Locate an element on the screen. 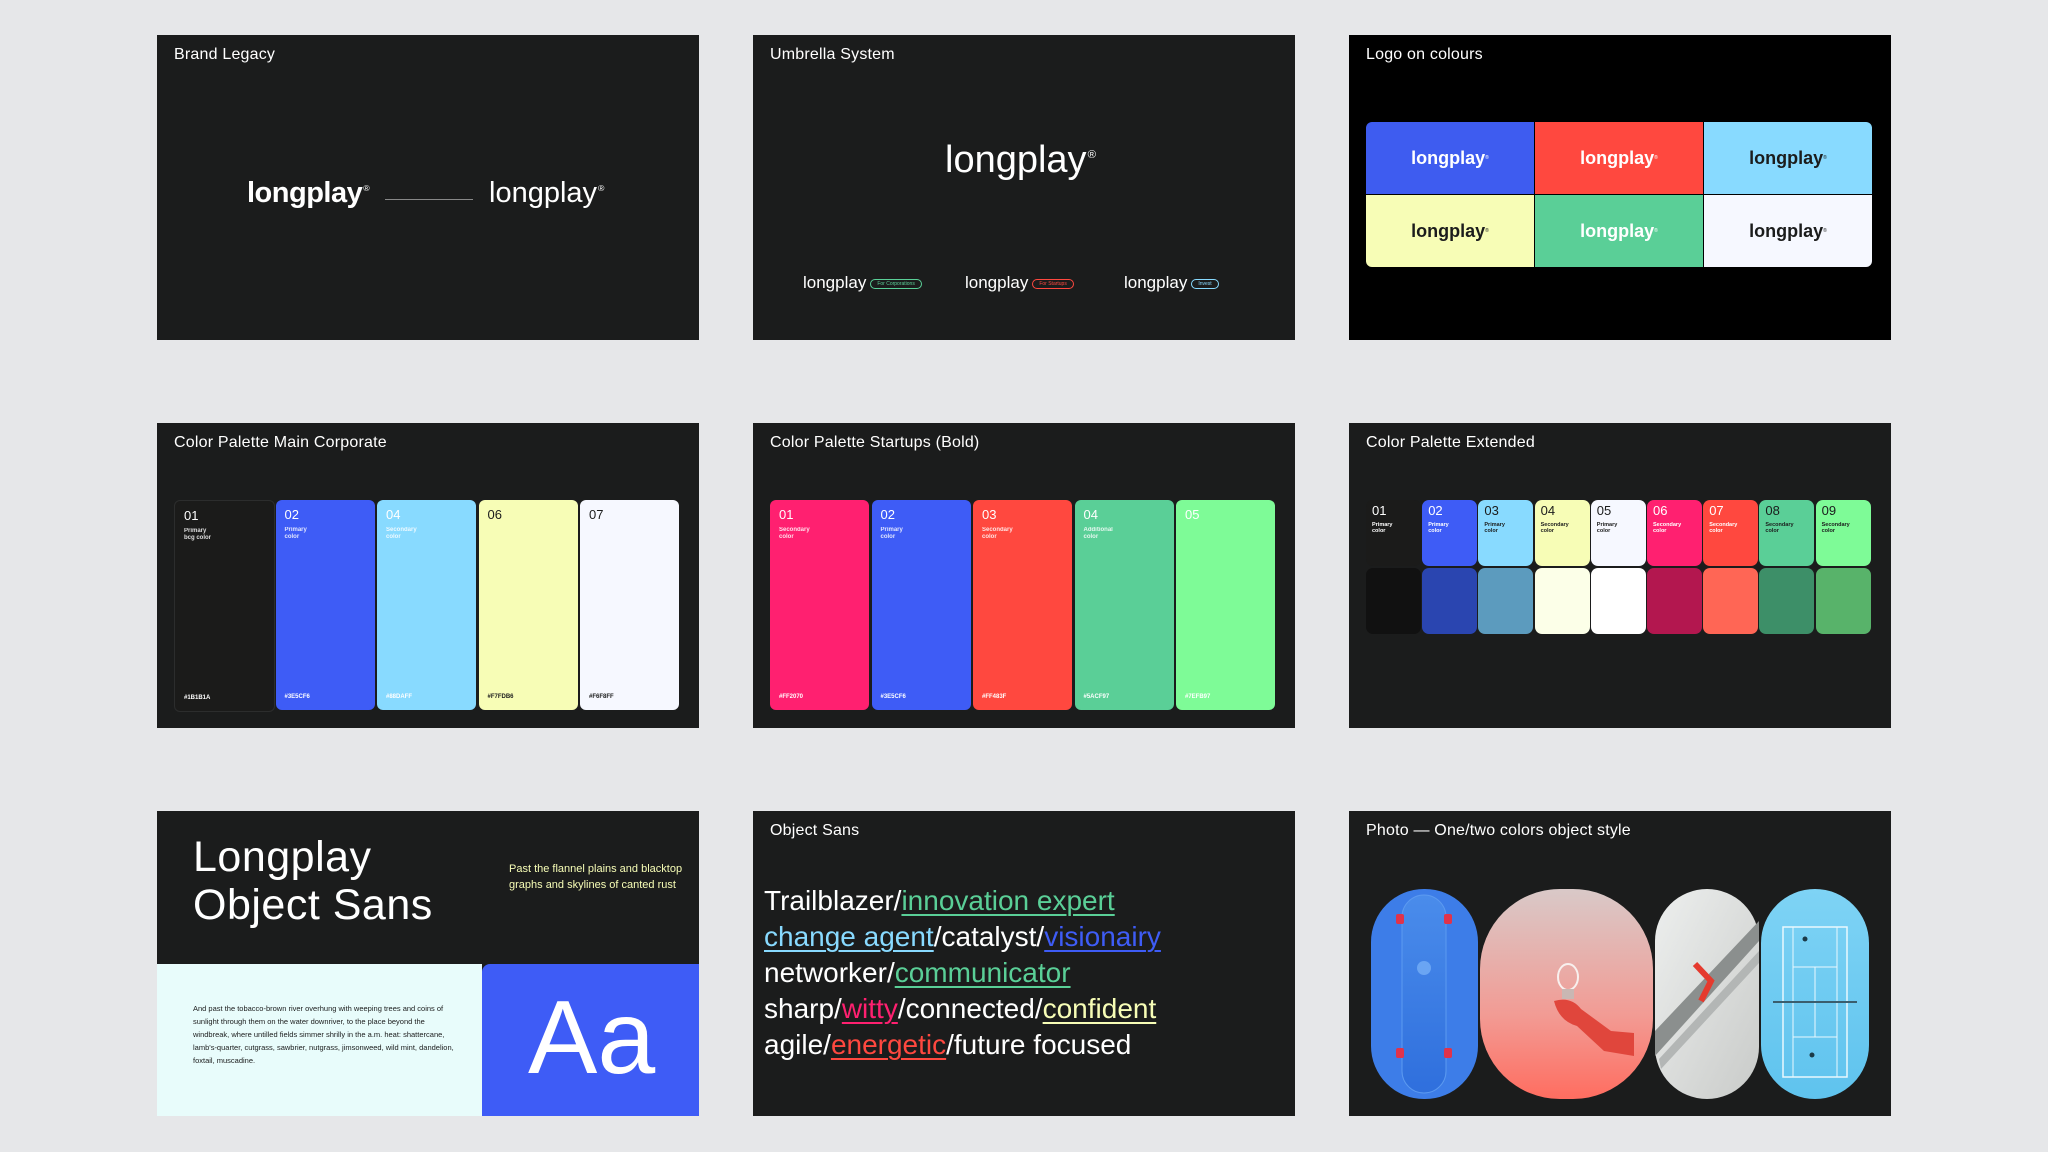  swatch-number: 05 is located at coordinates (1192, 514).